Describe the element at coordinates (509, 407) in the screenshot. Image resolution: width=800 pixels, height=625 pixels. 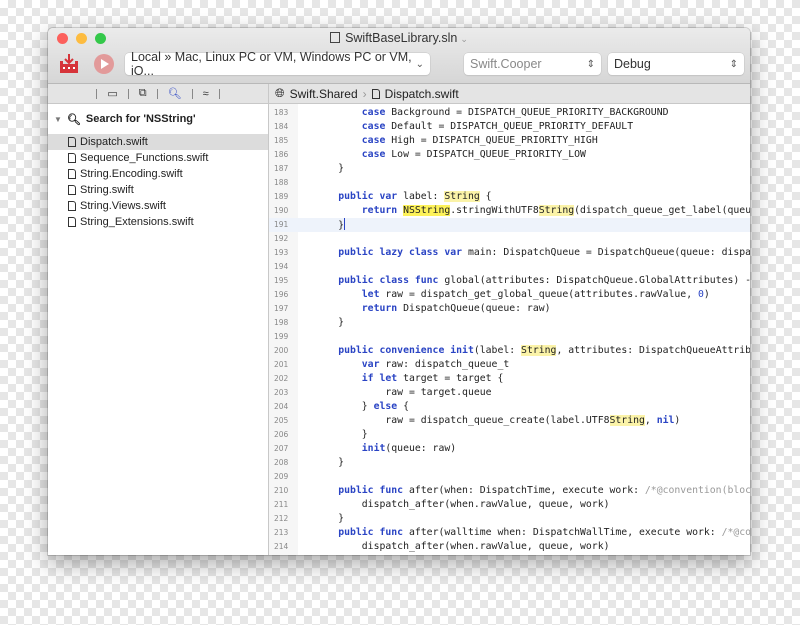
I see `code-line: 204 } else {` at that location.